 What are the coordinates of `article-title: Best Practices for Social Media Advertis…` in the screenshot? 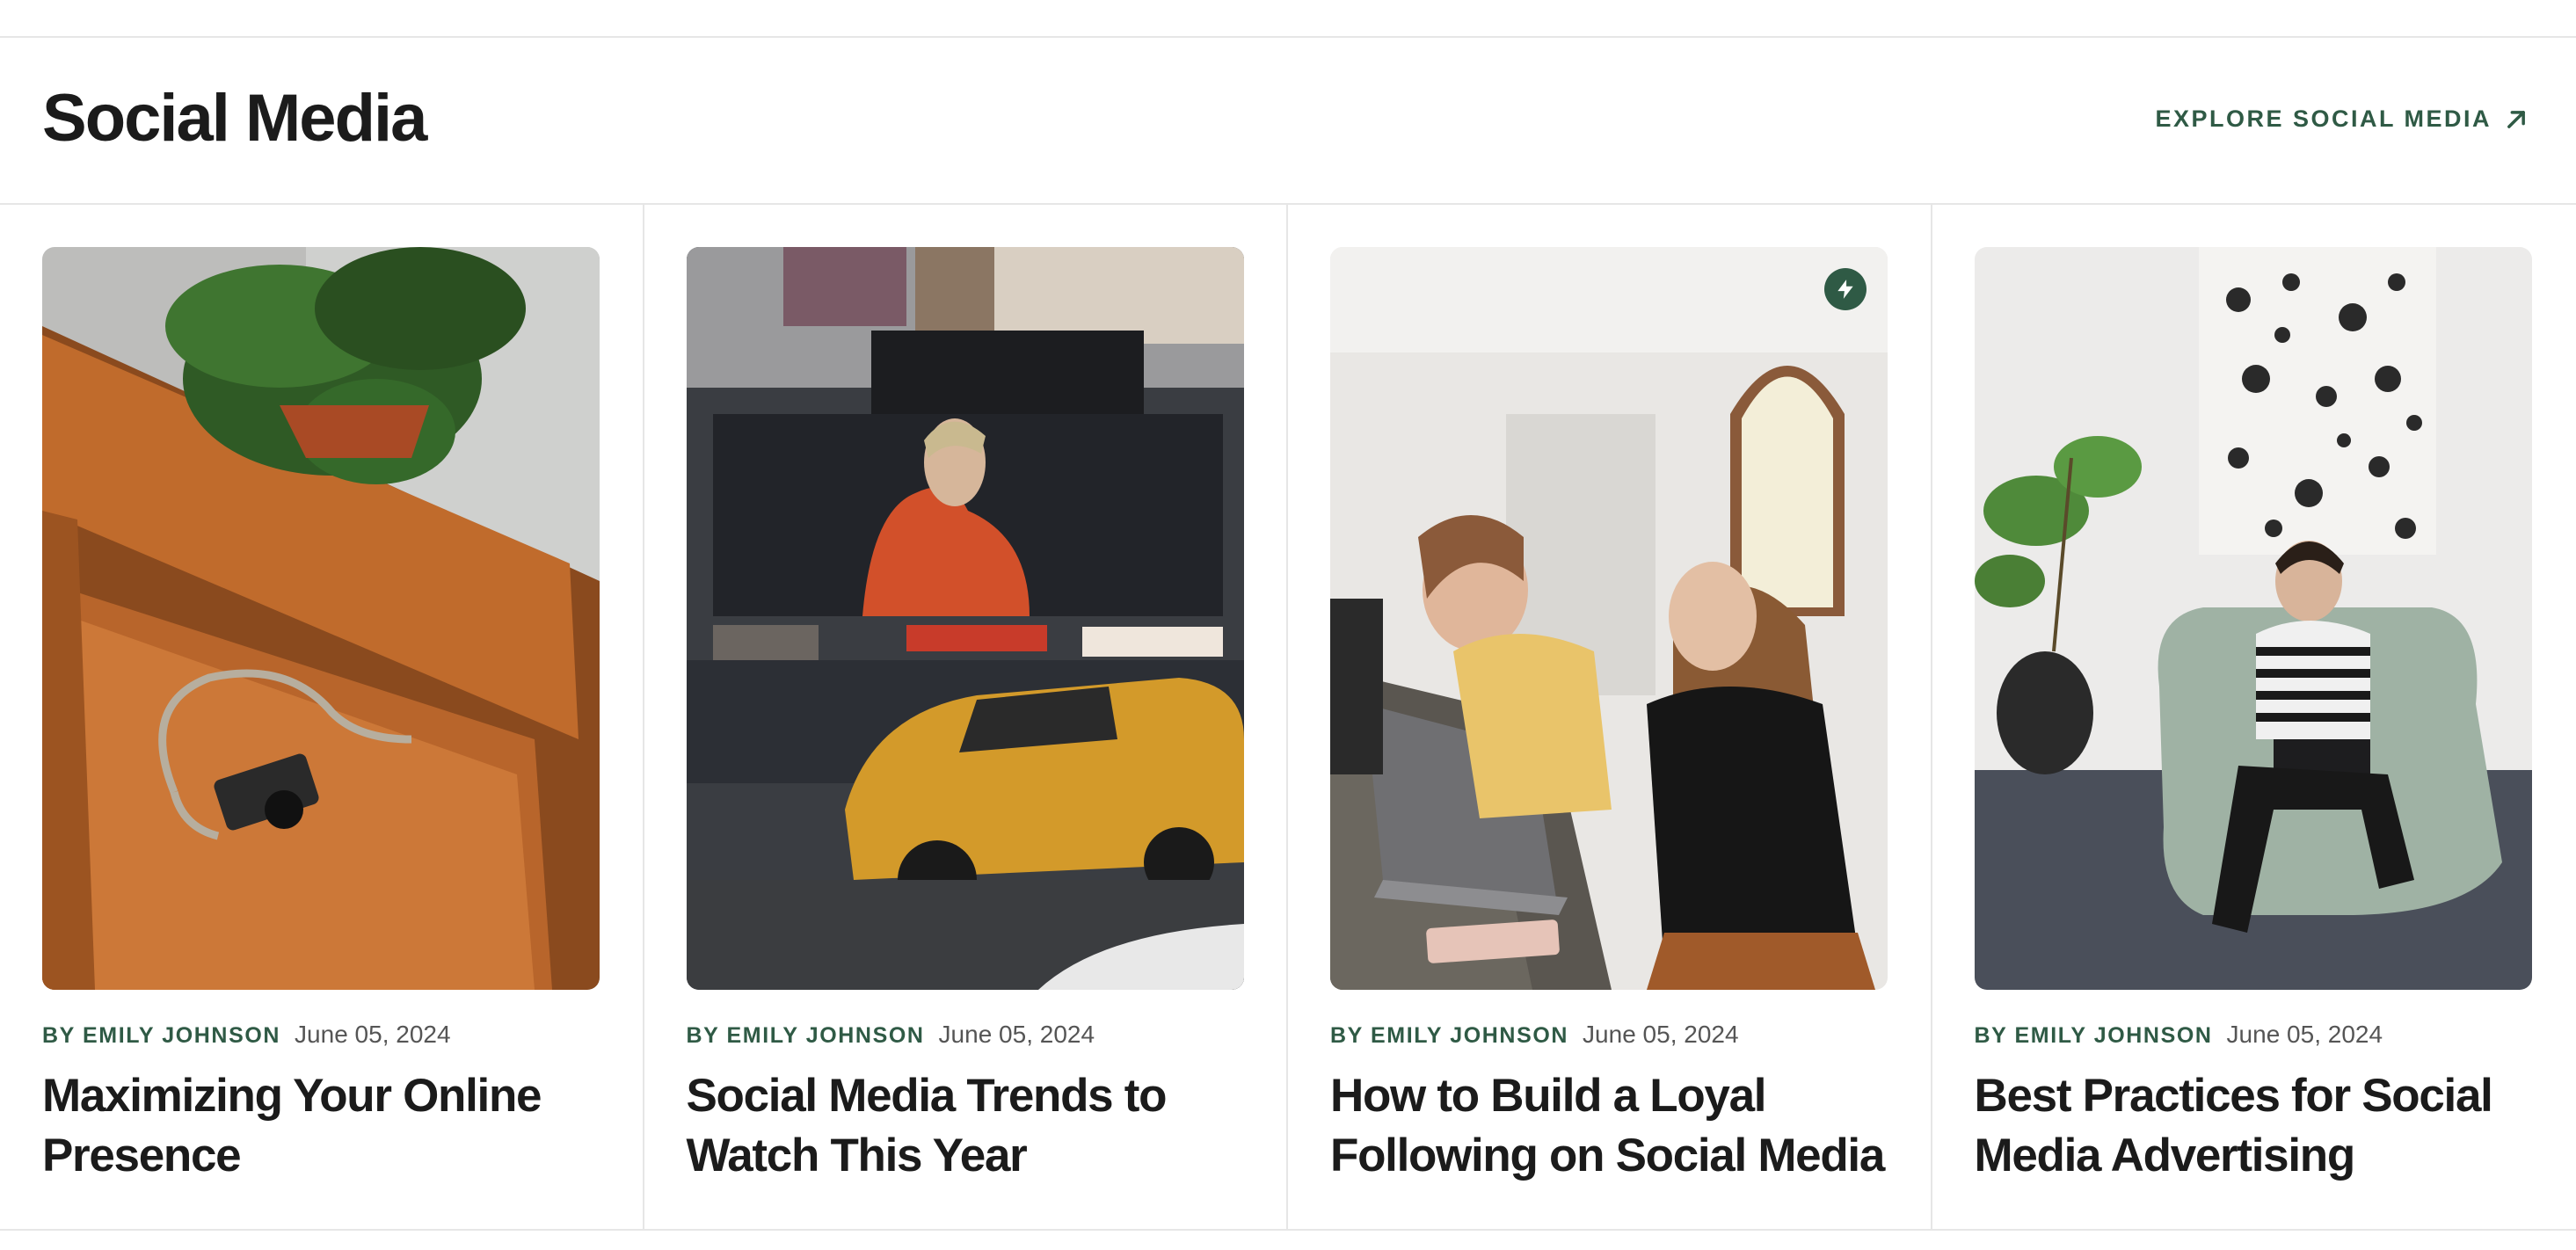 It's located at (2256, 1126).